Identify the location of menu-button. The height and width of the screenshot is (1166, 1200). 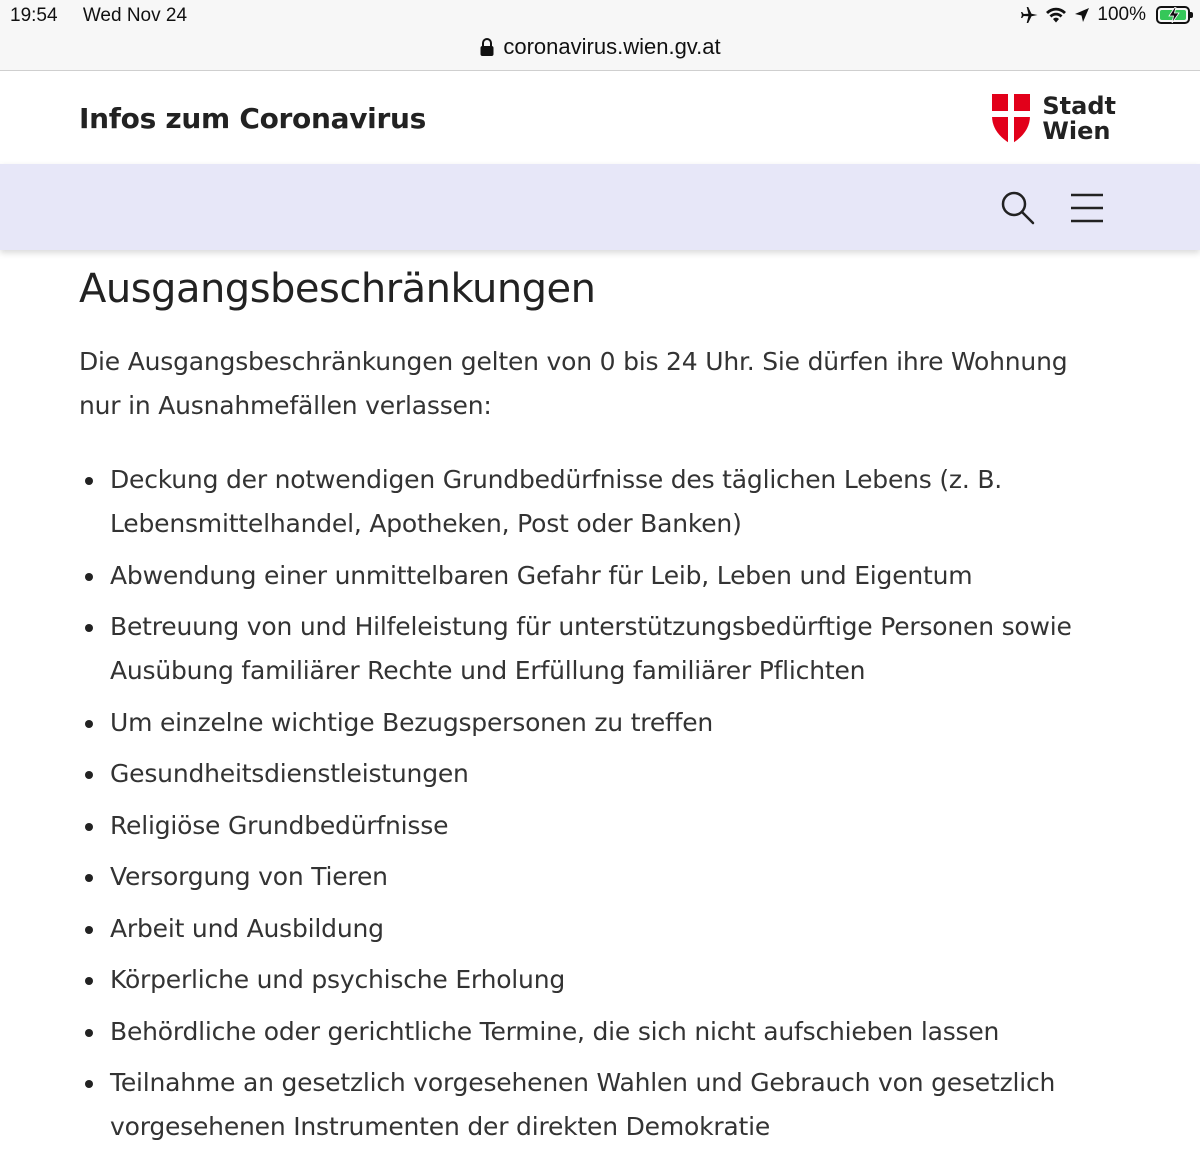
(1087, 208).